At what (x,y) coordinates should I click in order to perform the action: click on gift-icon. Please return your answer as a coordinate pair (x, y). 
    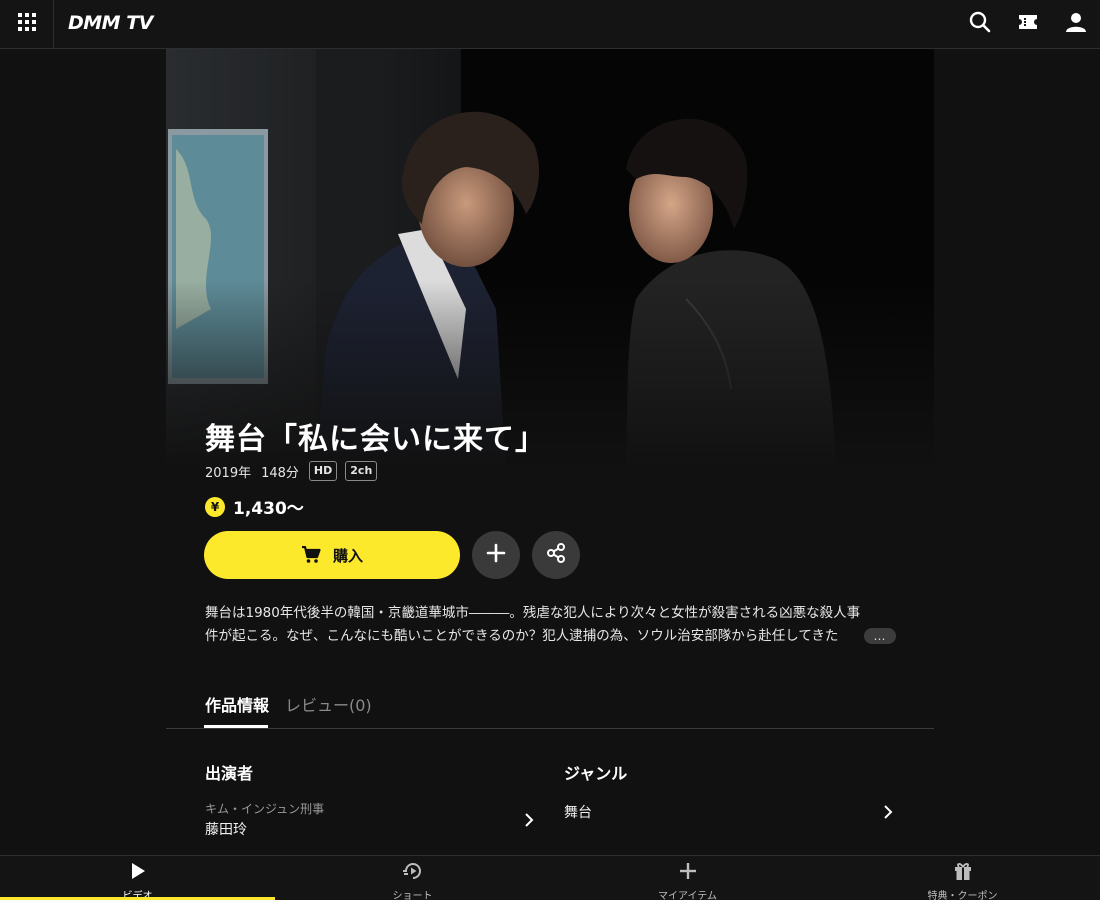
    Looking at the image, I should click on (963, 873).